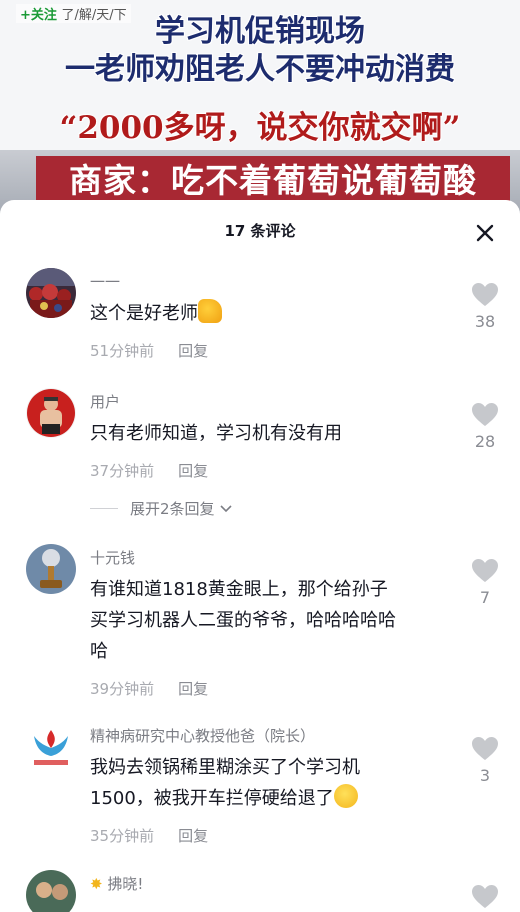  I want to click on comment-text-line: 我妈去领锅稀里糊涂买了个学习机, so click(225, 767).